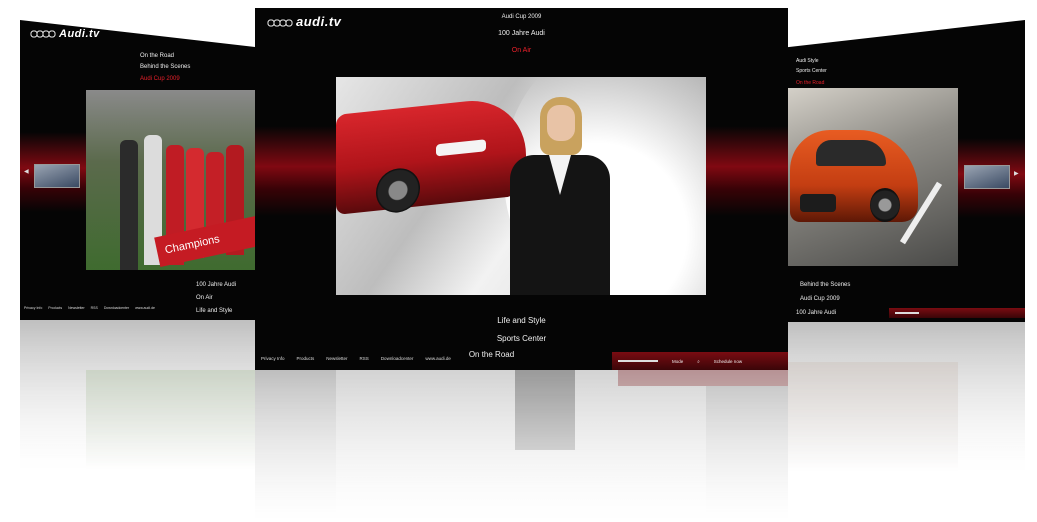 The image size is (1037, 522). Describe the element at coordinates (545, 410) in the screenshot. I see `reflection-presenter` at that location.